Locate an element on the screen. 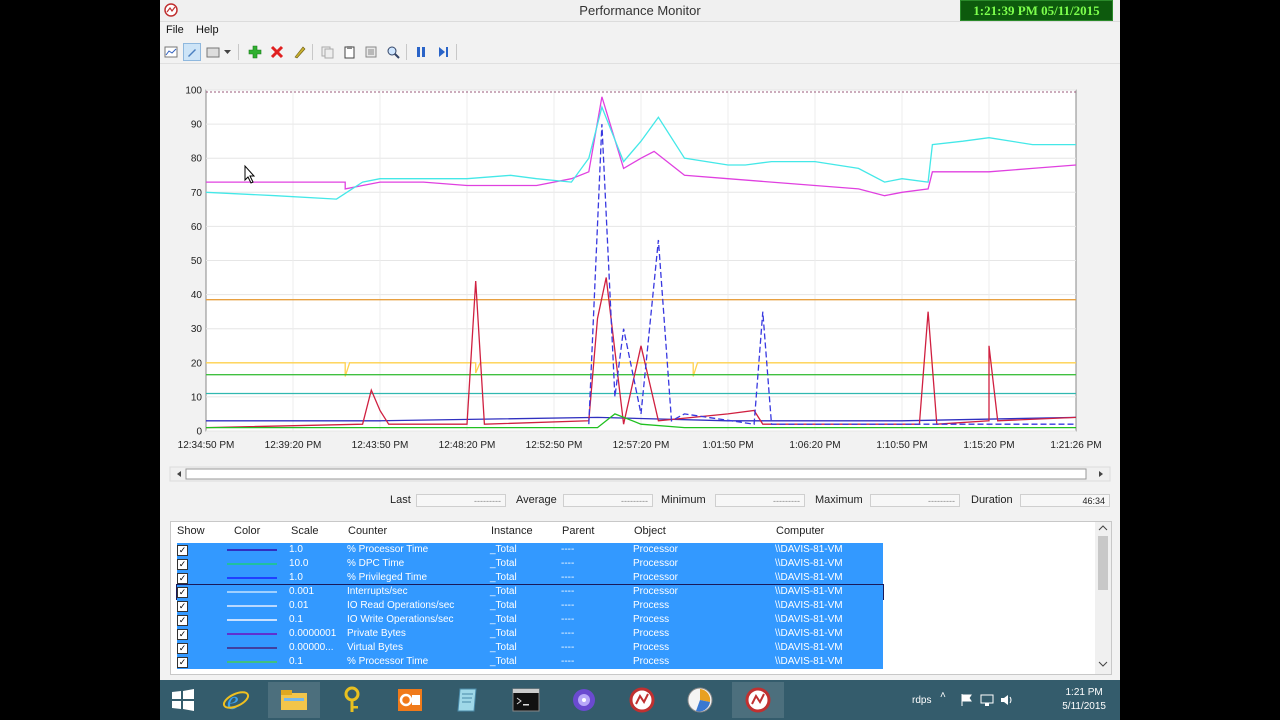  menu-help: Help is located at coordinates (207, 30).